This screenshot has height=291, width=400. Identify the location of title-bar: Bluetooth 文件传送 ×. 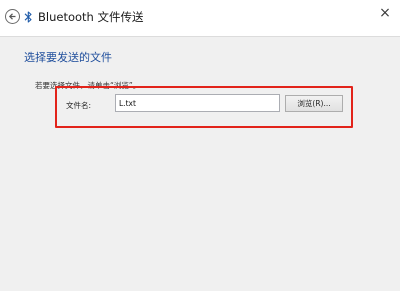
(200, 18).